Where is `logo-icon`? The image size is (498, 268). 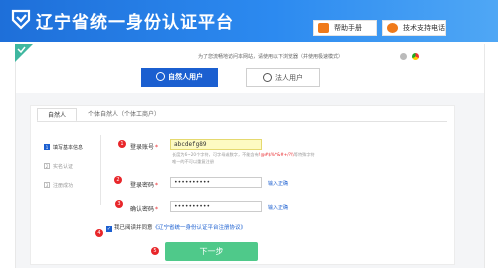
logo-icon is located at coordinates (21, 19).